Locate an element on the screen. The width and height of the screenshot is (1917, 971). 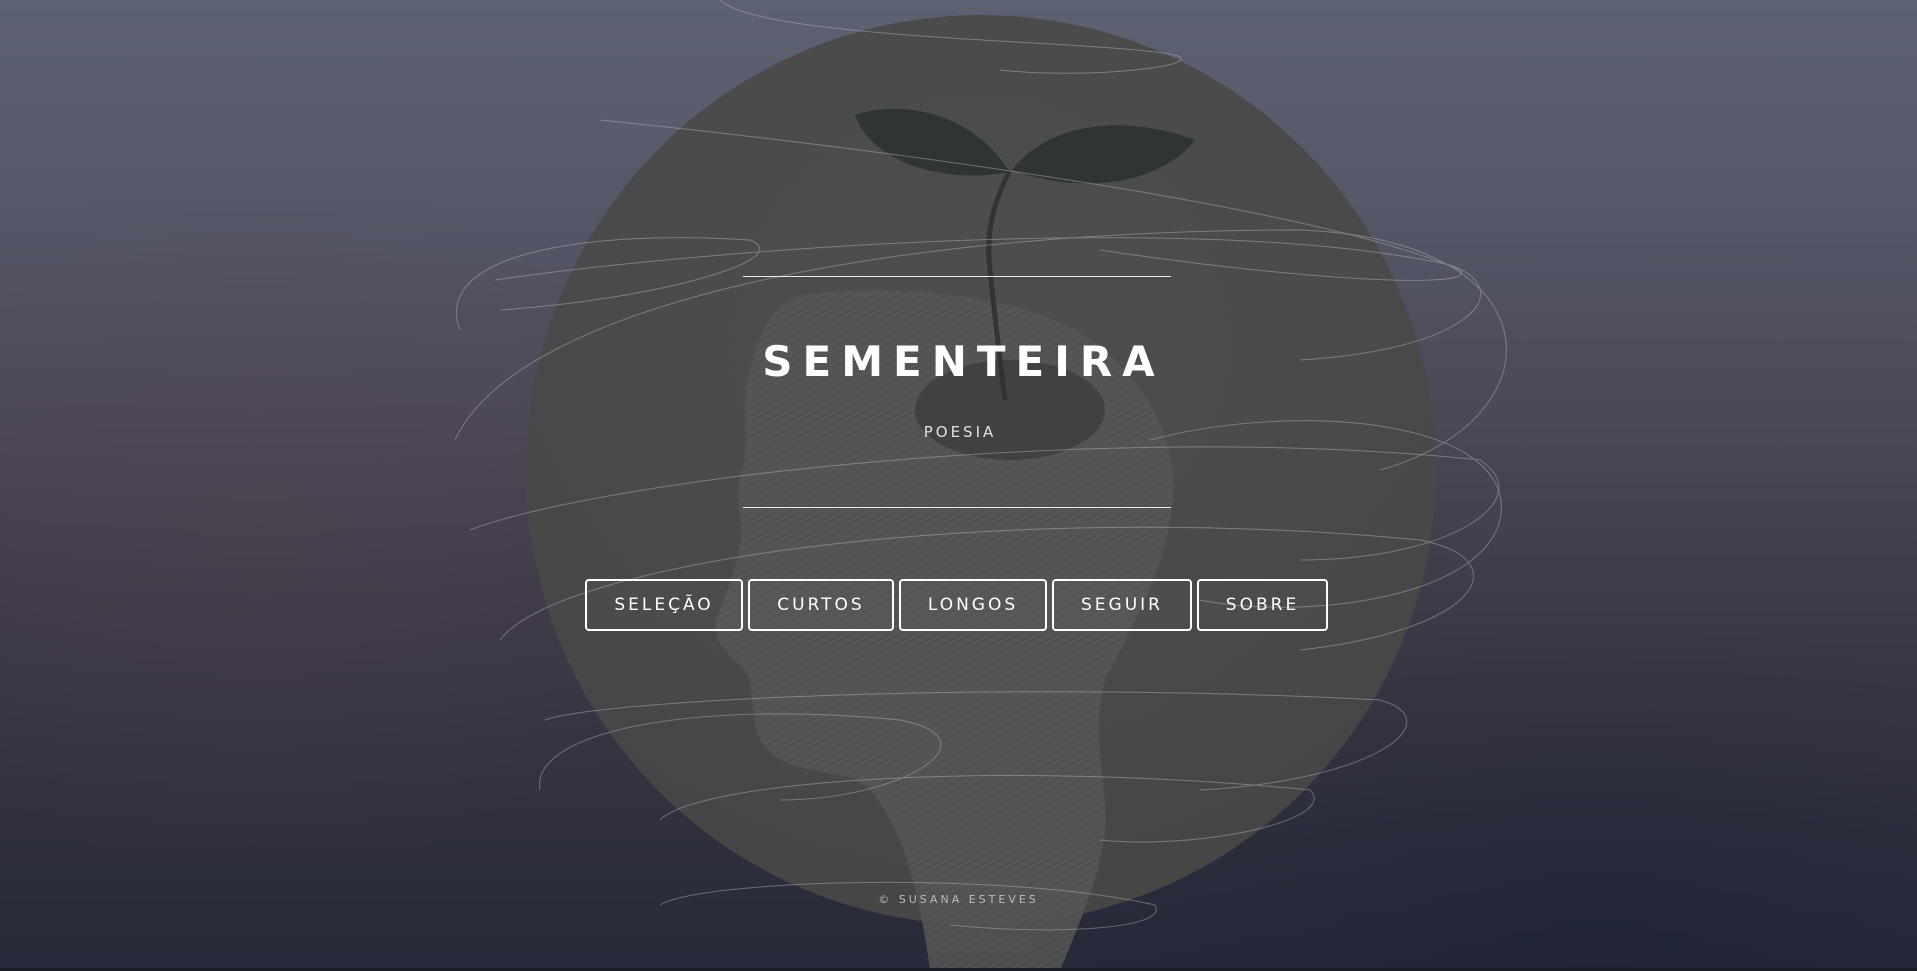
main-nav: SELEÇÃO CURTOS LONGOS SEGUIR SOBRE is located at coordinates (958, 606).